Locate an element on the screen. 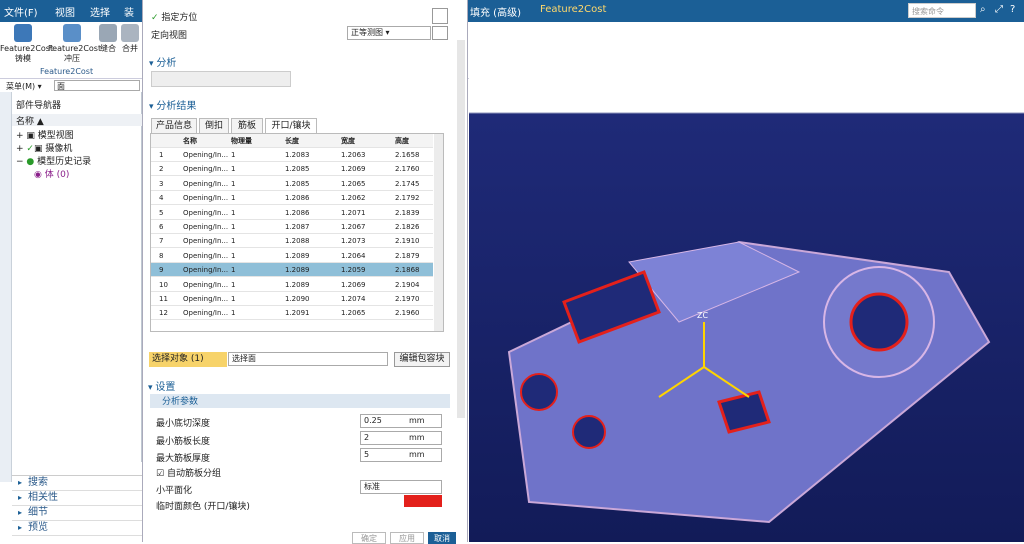 Image resolution: width=1024 pixels, height=544 pixels. section-preview: 预览 is located at coordinates (77, 528).